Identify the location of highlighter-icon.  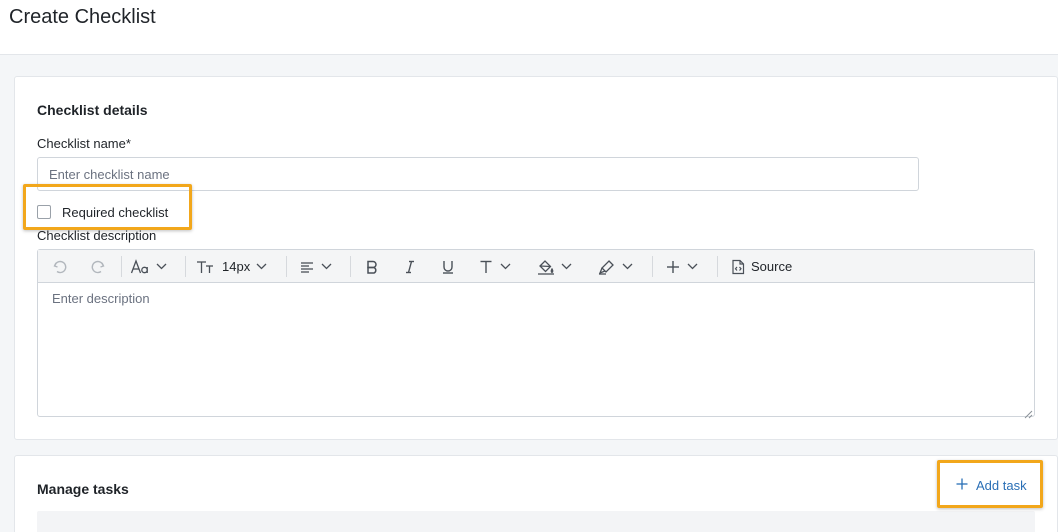
(607, 267).